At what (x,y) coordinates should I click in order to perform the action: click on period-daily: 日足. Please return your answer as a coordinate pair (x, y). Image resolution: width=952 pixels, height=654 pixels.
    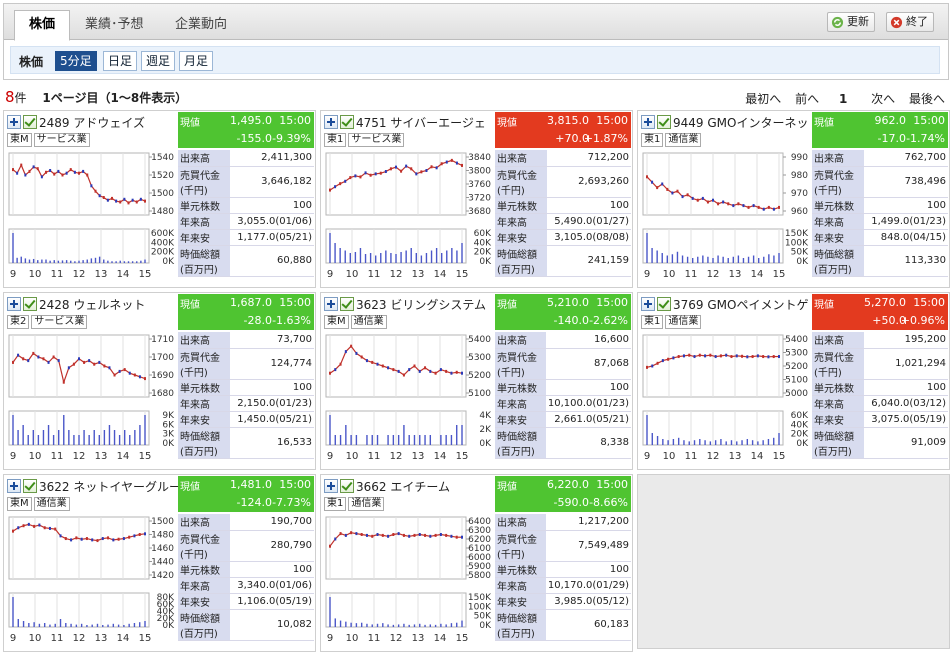
    Looking at the image, I should click on (120, 61).